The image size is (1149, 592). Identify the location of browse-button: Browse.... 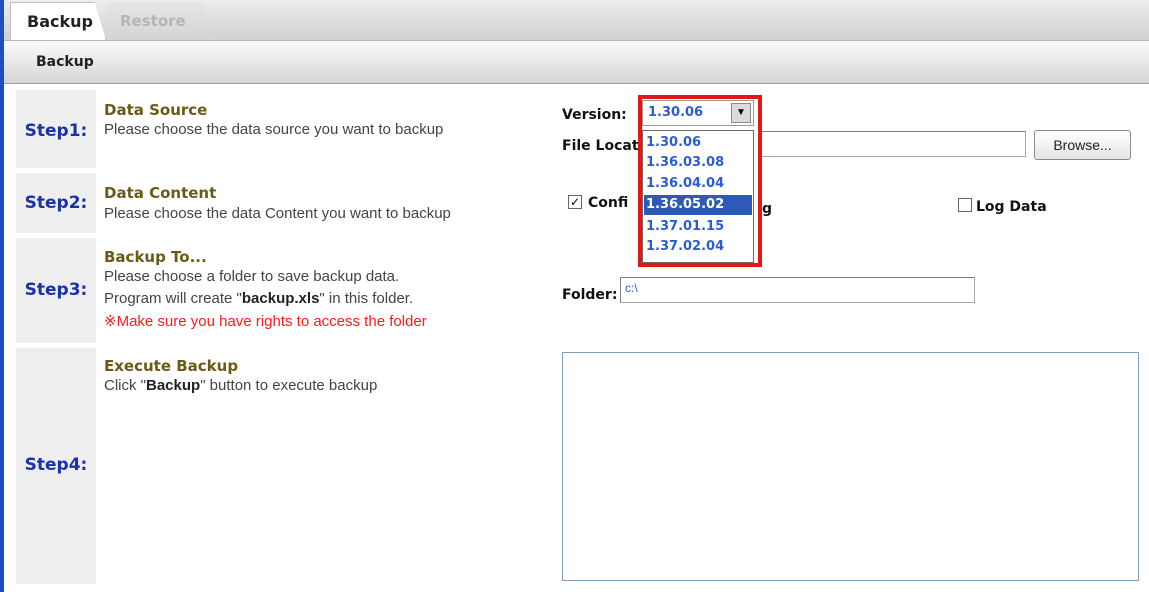
(1082, 145).